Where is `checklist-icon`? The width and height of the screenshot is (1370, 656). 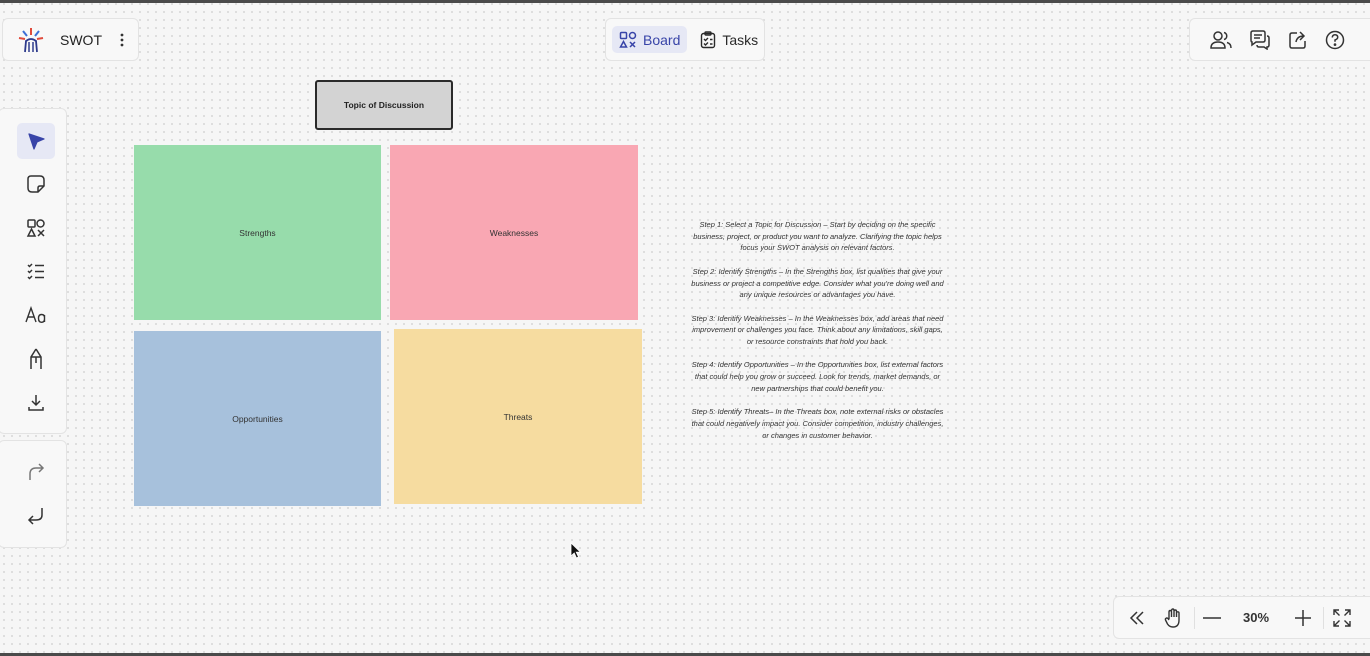 checklist-icon is located at coordinates (36, 271).